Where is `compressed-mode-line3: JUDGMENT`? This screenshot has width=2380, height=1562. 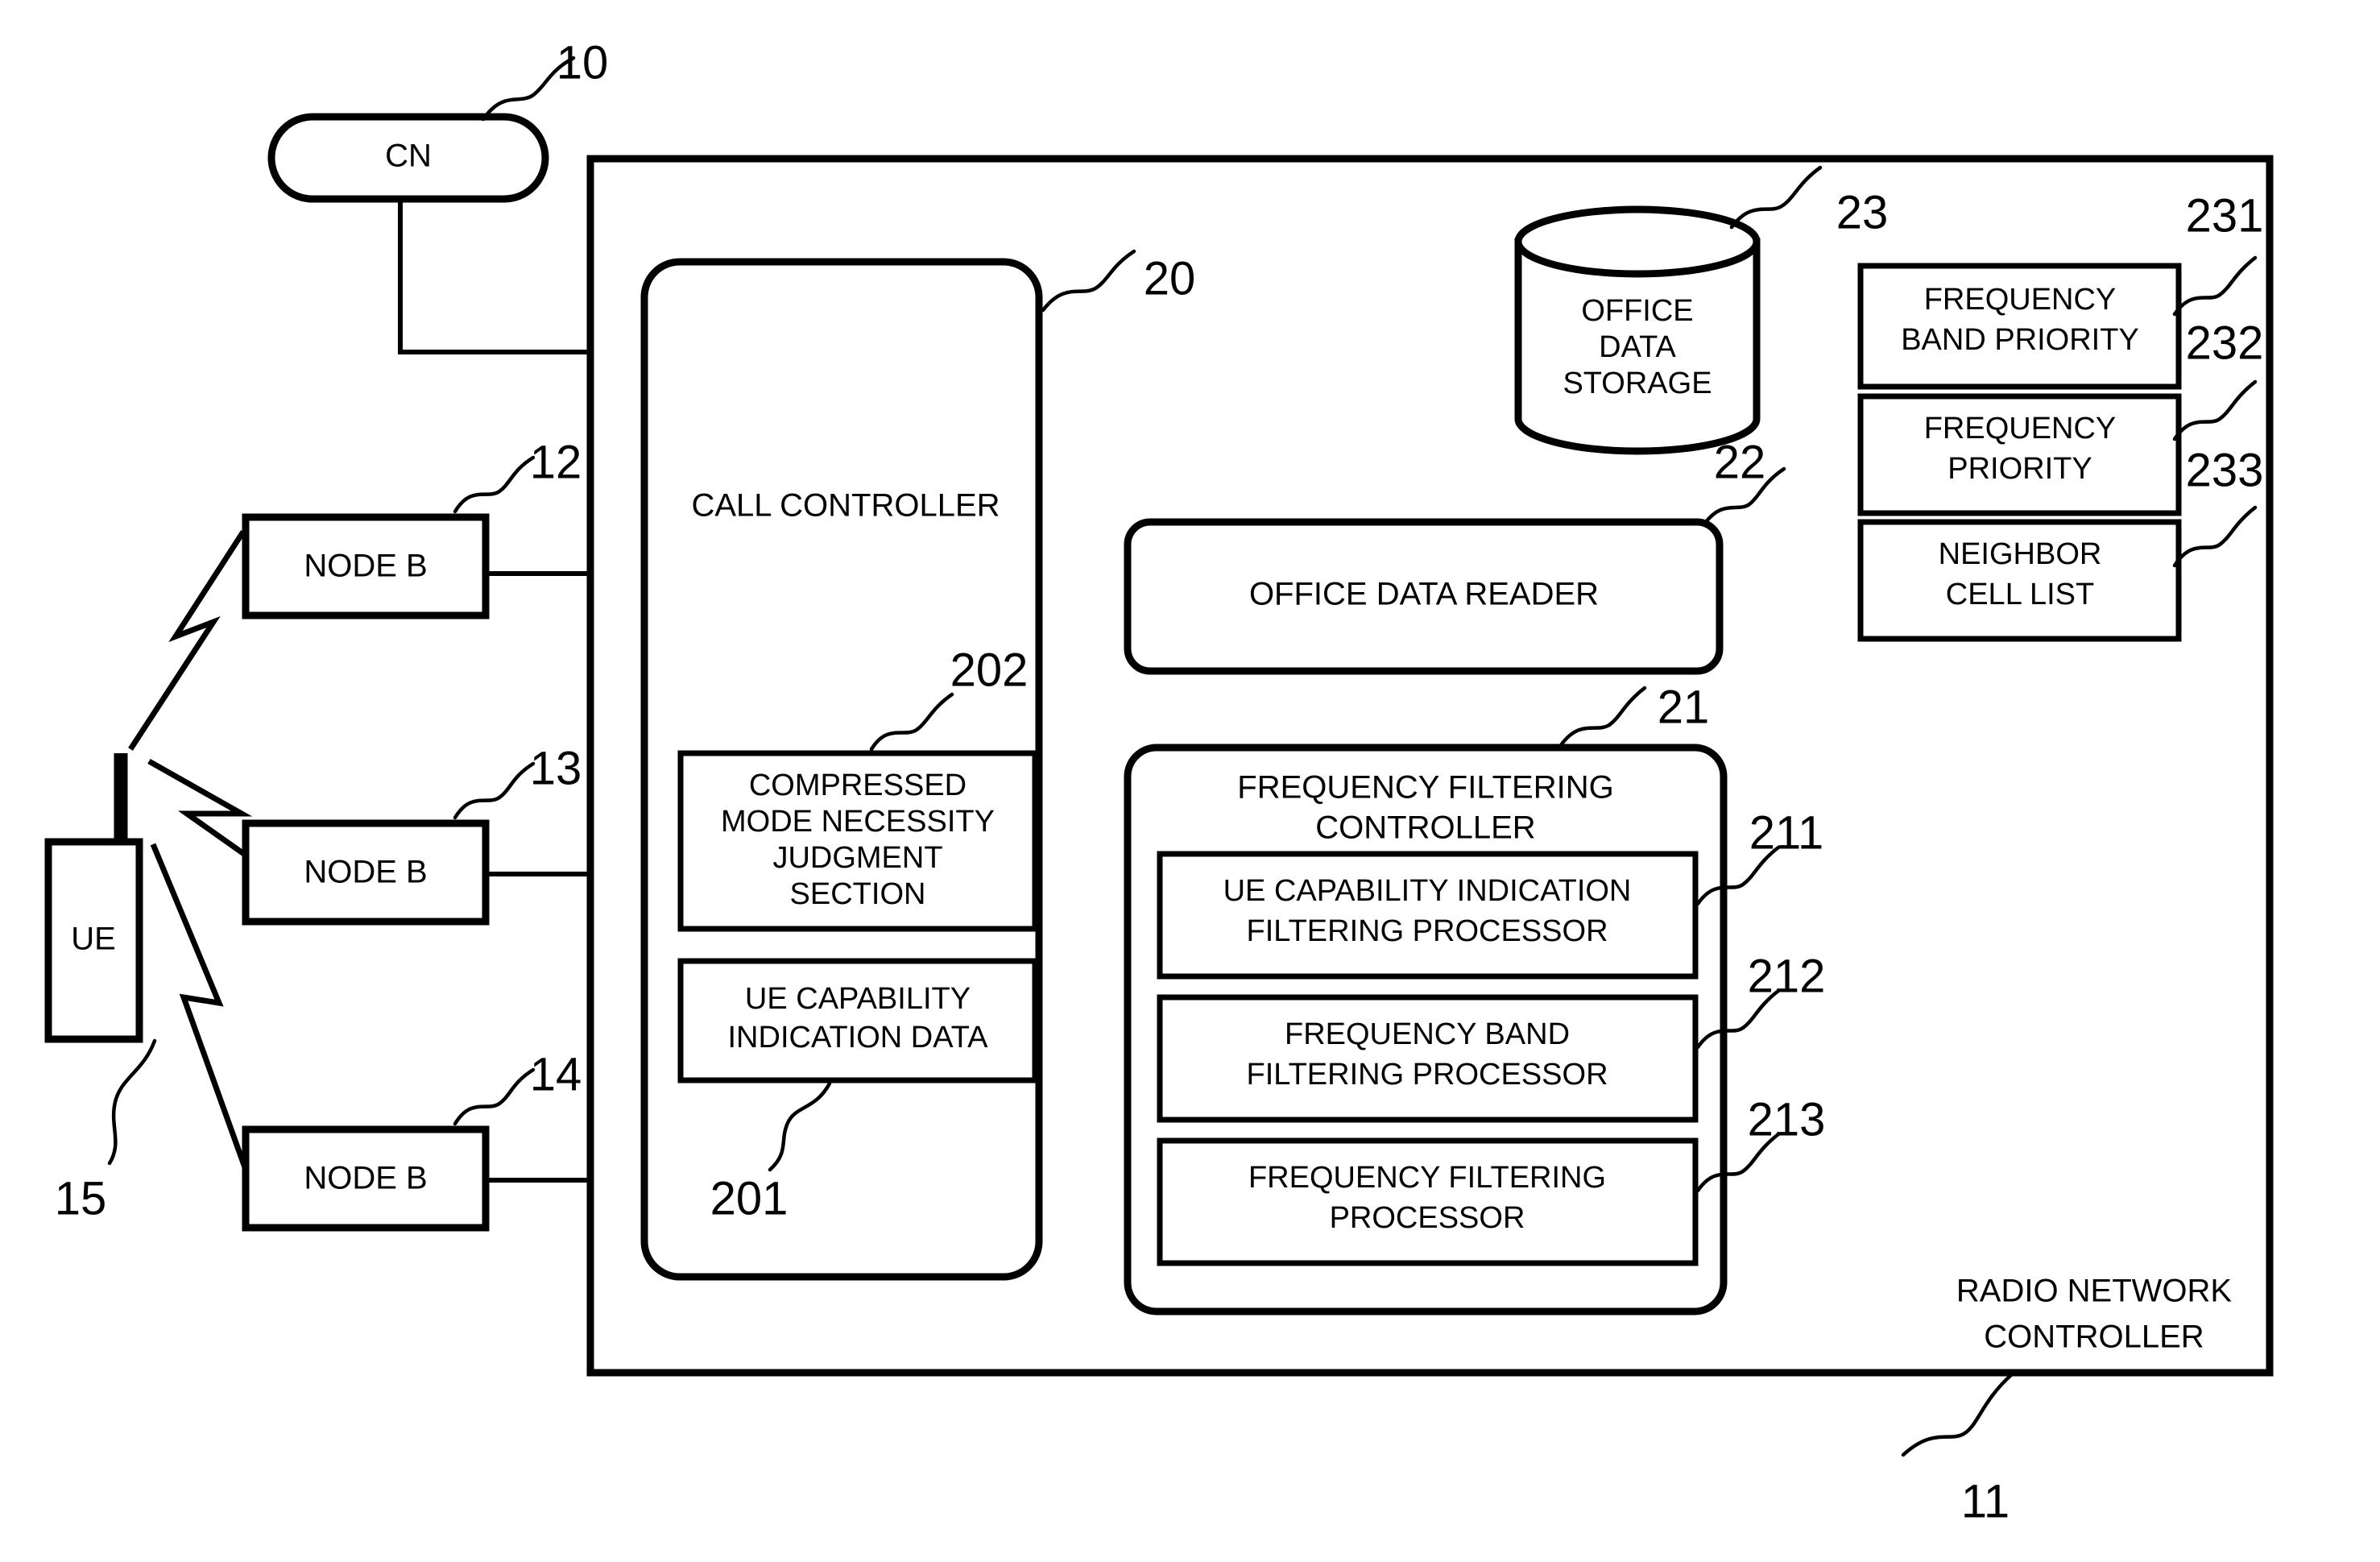
compressed-mode-line3: JUDGMENT is located at coordinates (857, 858).